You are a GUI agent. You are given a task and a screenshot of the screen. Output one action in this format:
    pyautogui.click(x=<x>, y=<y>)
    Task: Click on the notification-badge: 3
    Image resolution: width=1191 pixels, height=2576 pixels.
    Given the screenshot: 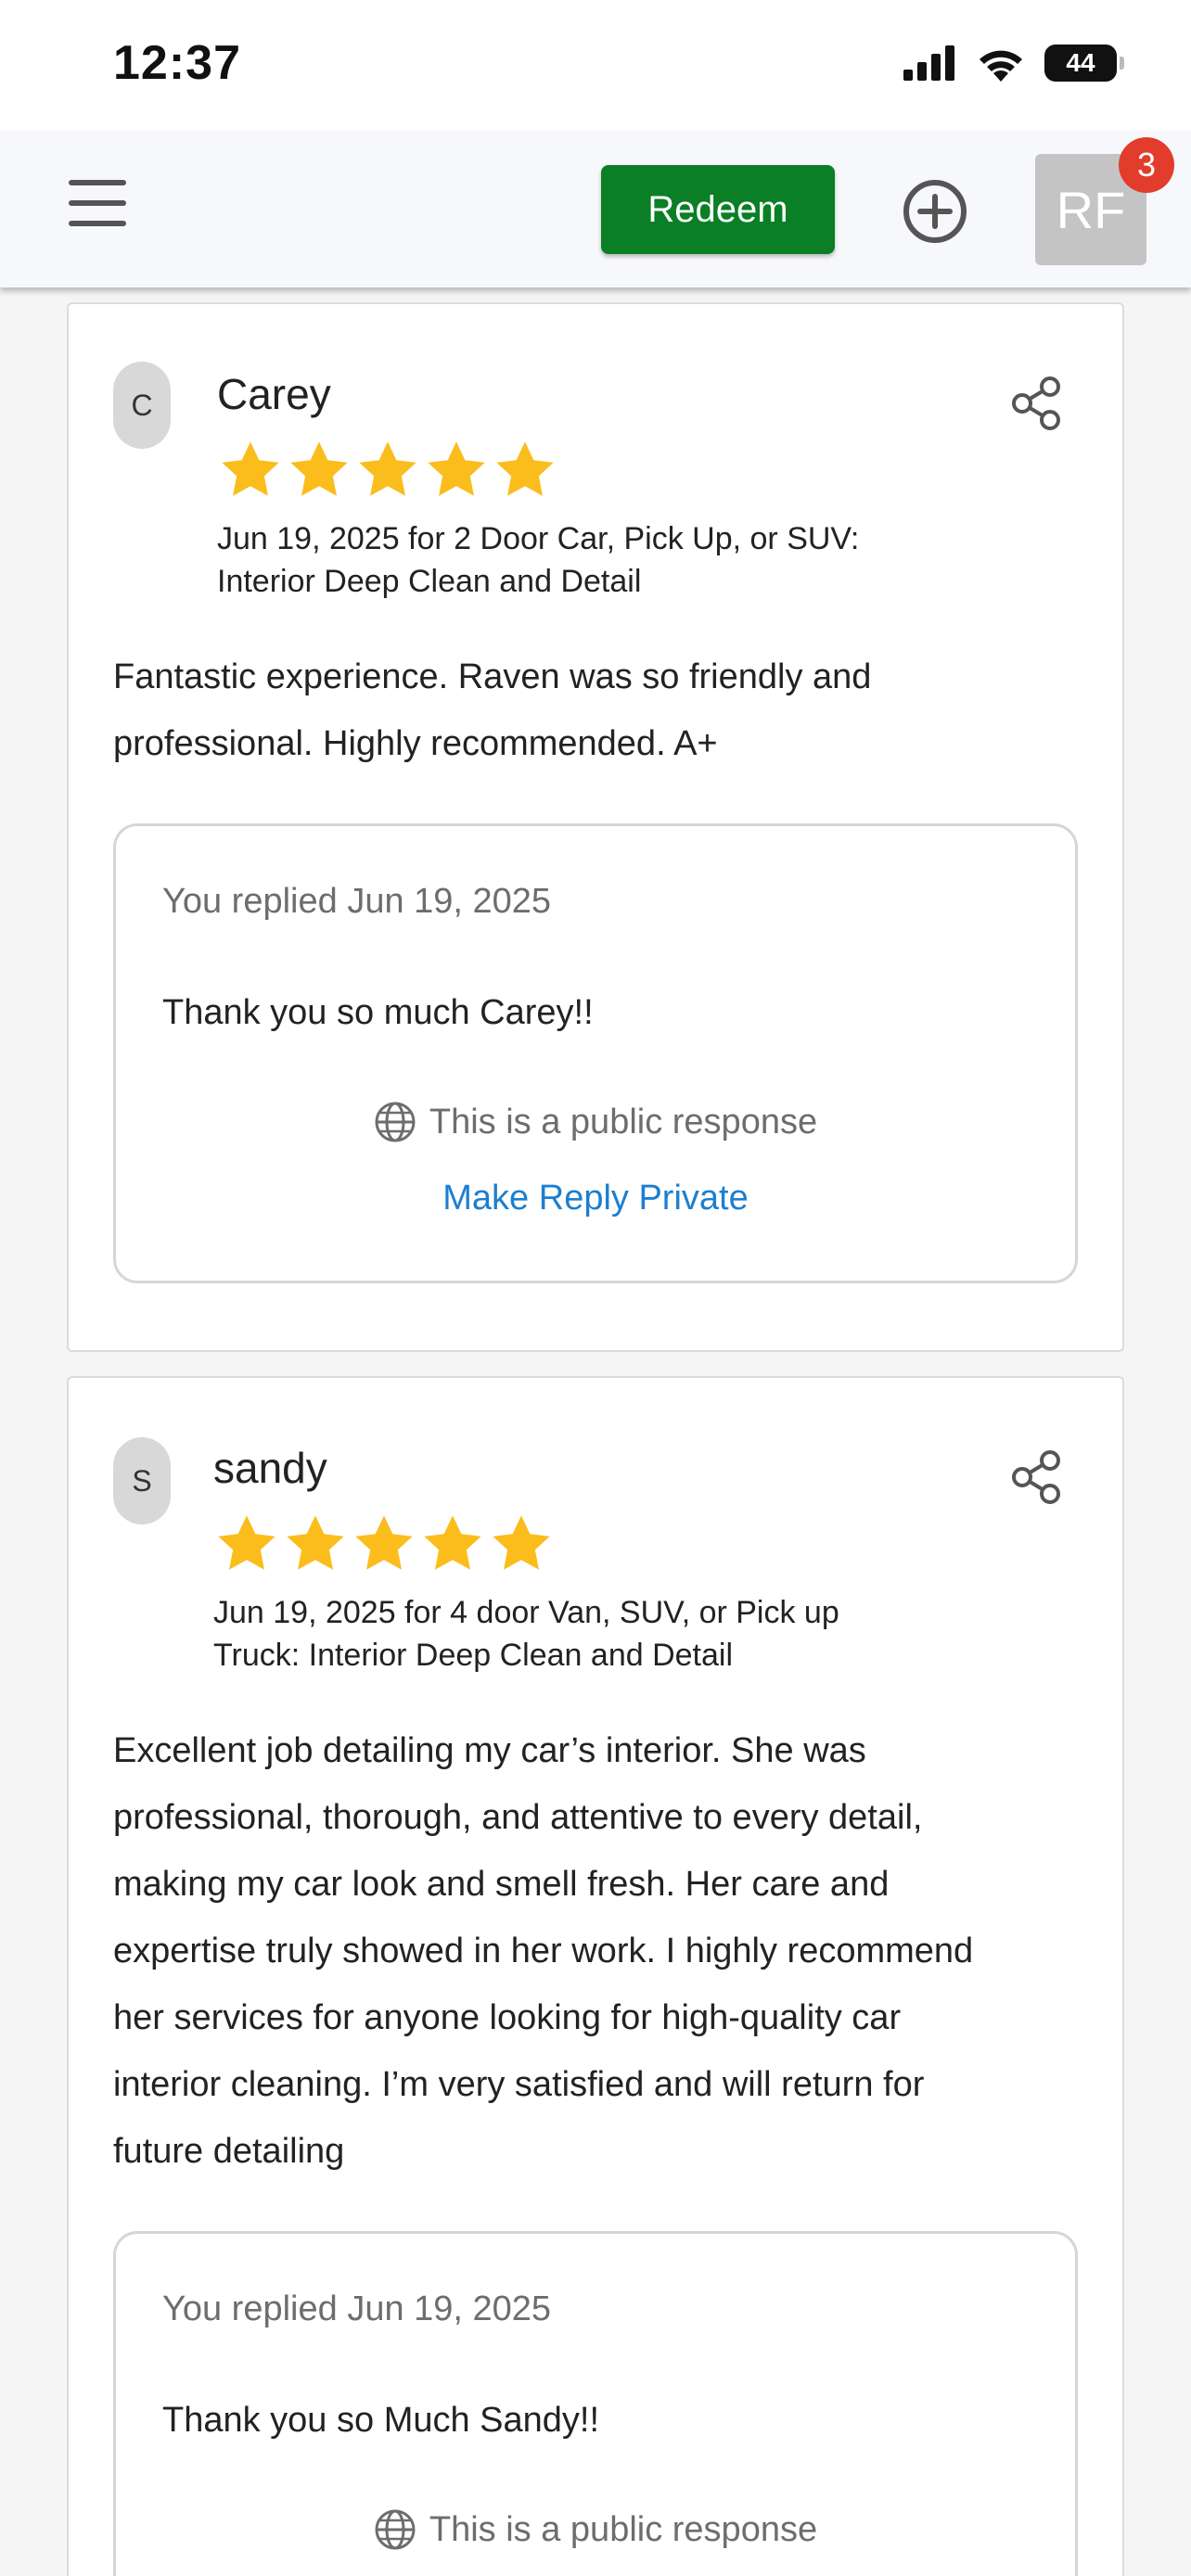 What is the action you would take?
    pyautogui.click(x=1147, y=165)
    